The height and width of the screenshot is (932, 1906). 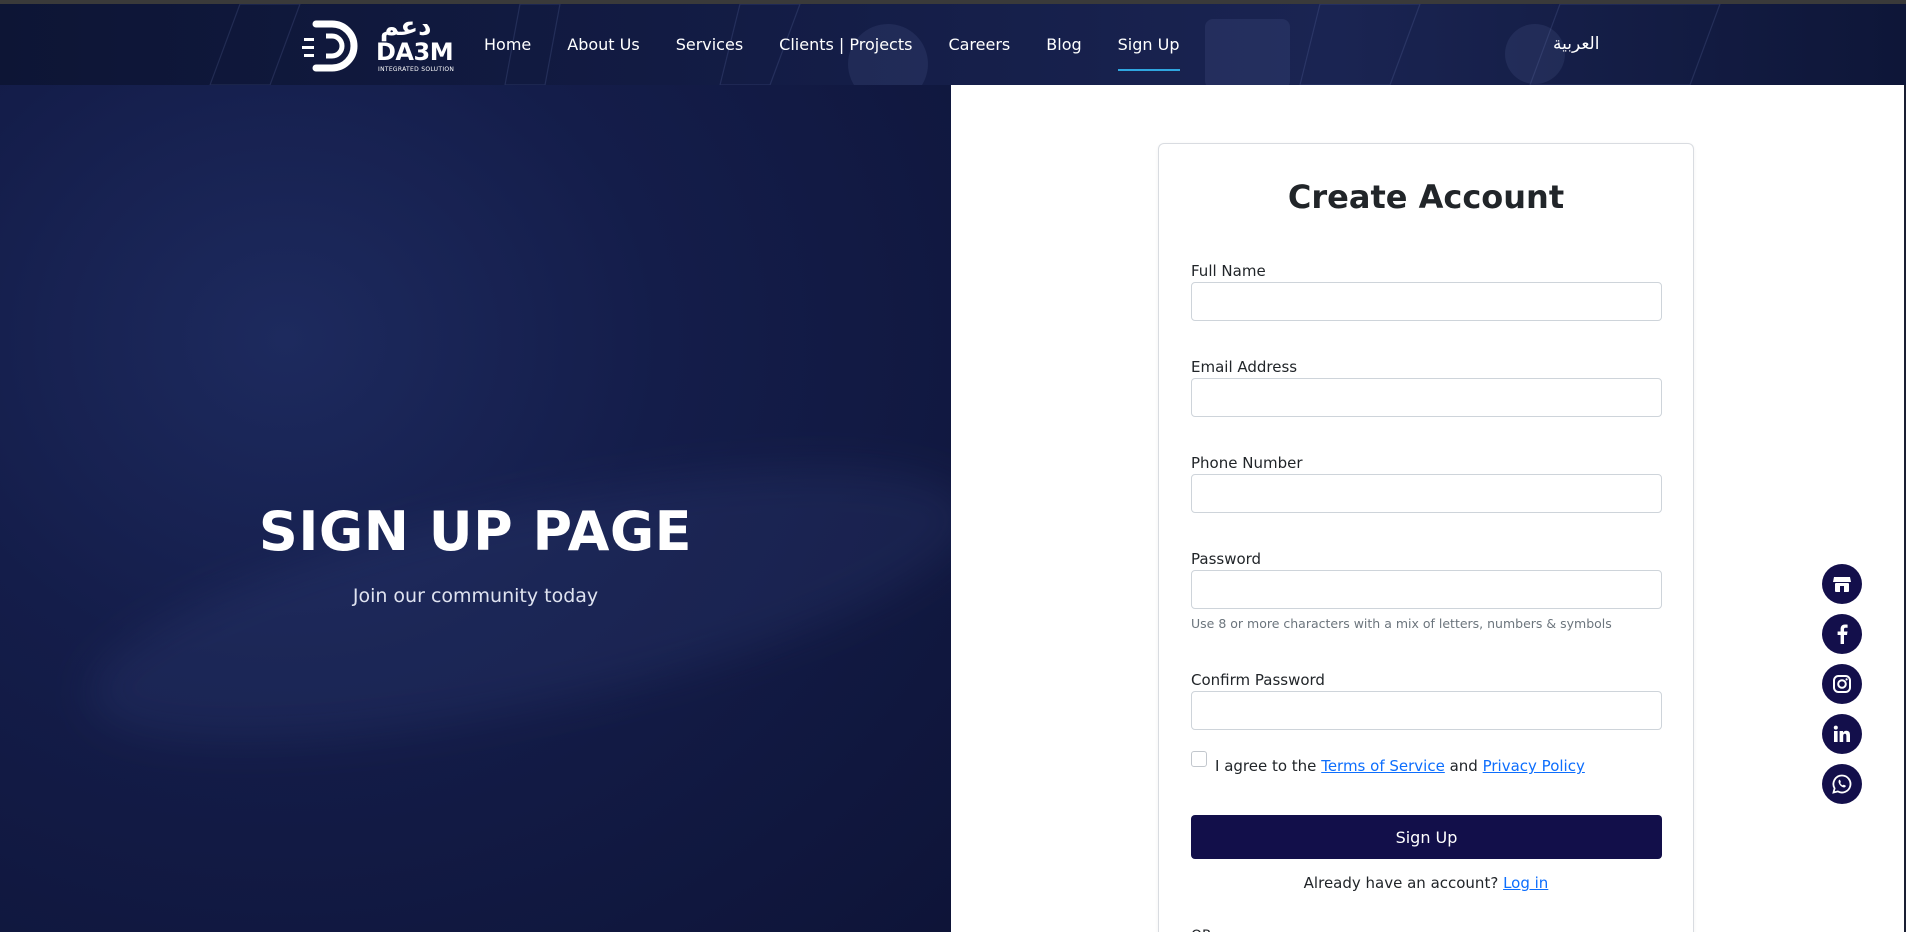 I want to click on nav-link-blog: Blog, so click(x=1063, y=44).